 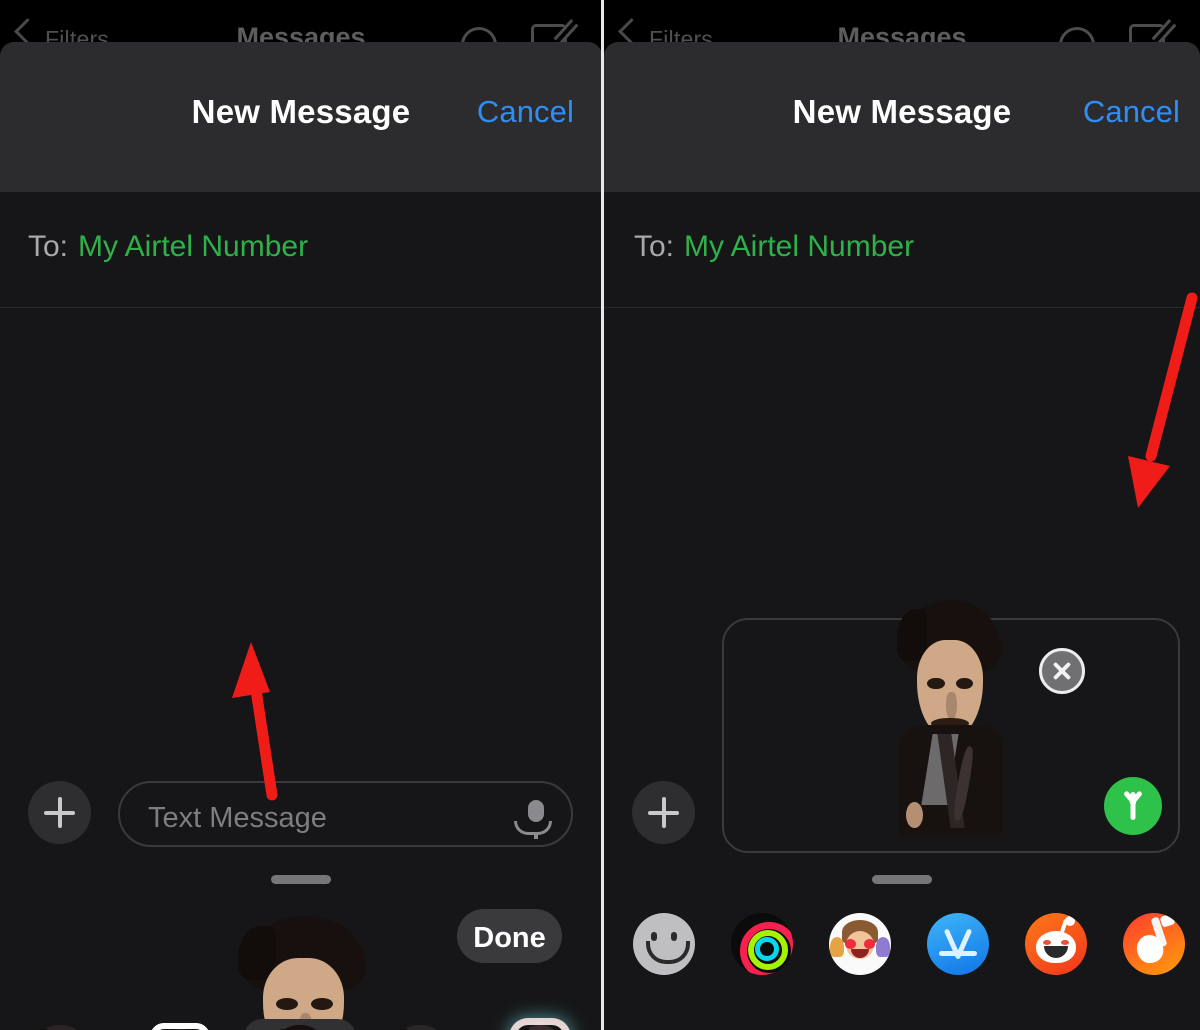 I want to click on music-app-icon, so click(x=1154, y=944).